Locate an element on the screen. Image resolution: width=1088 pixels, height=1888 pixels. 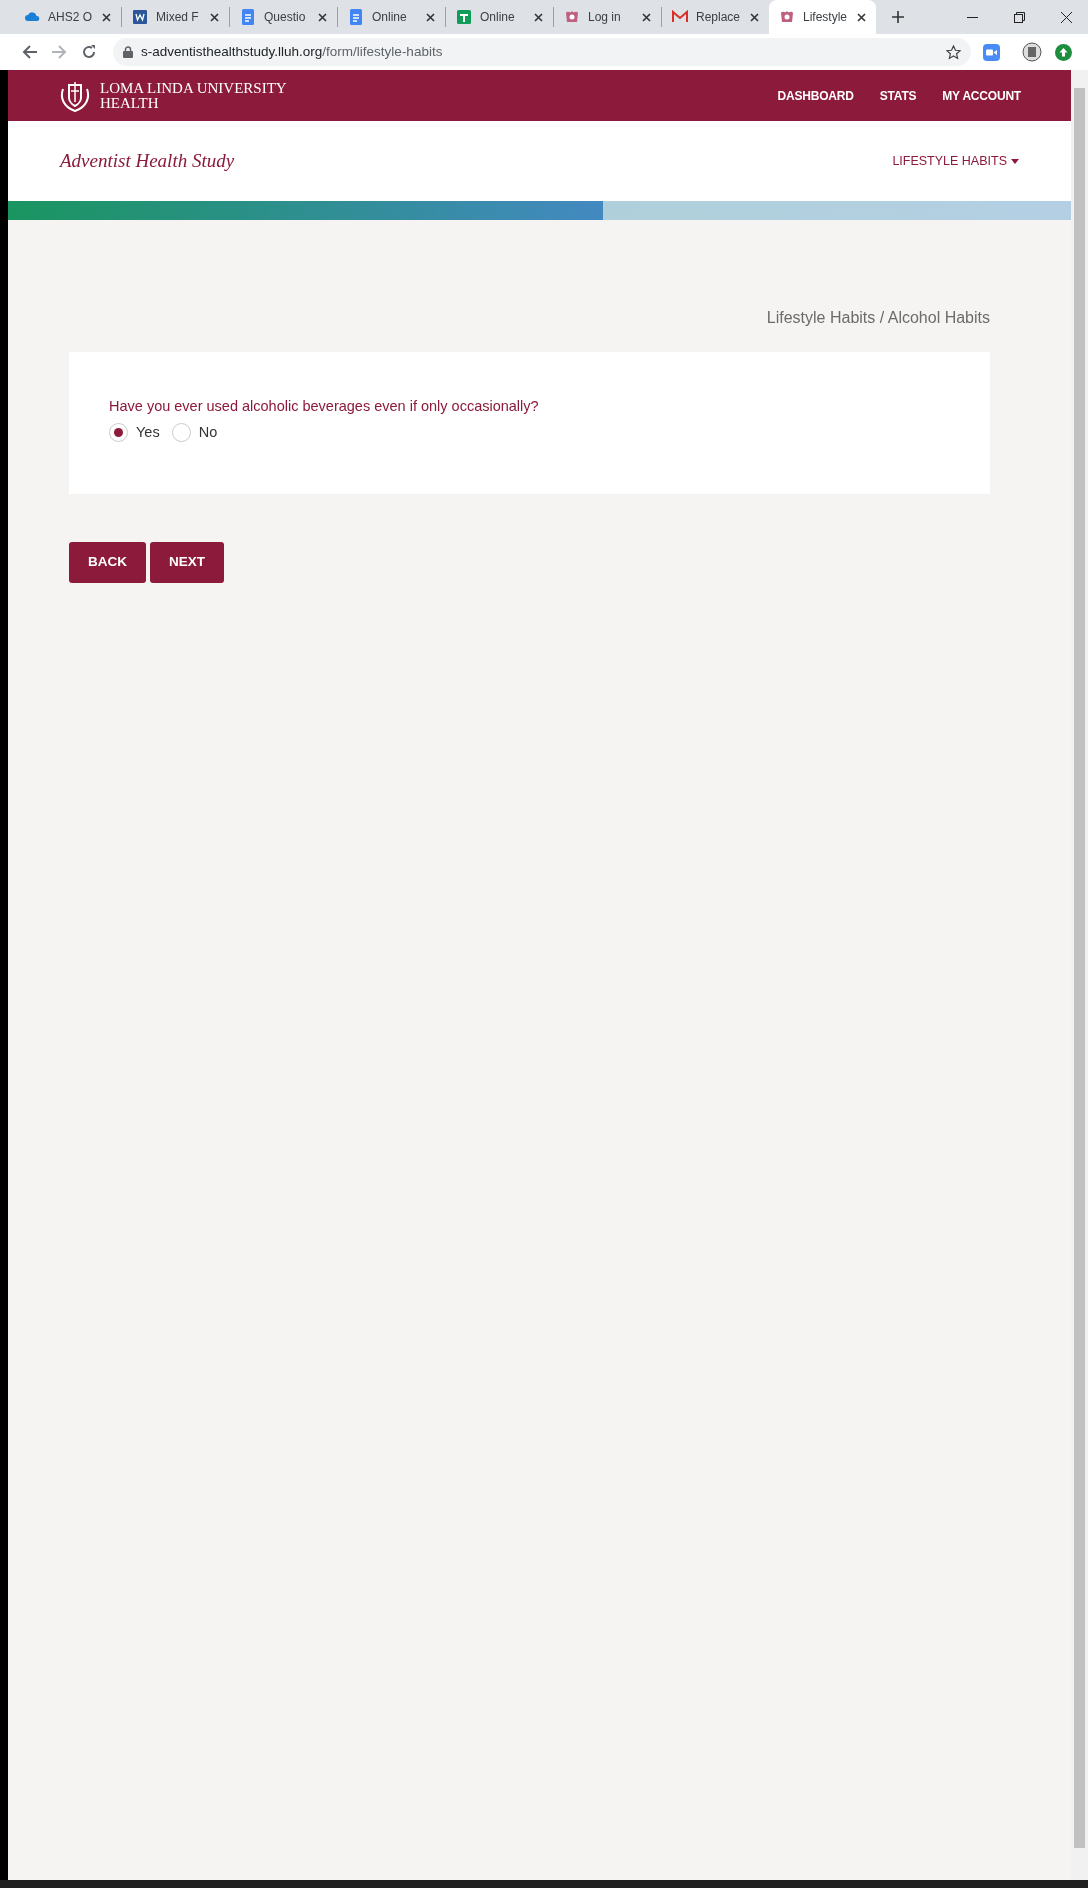
scrollbar is located at coordinates (1079, 975).